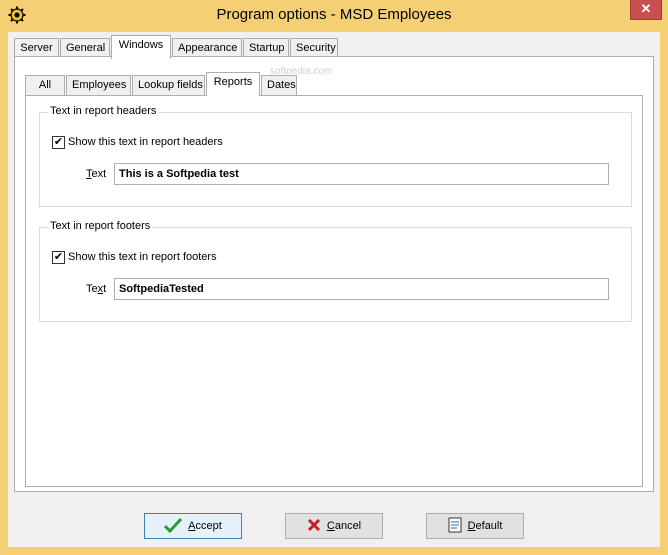 This screenshot has height=555, width=668. What do you see at coordinates (168, 85) in the screenshot?
I see `tab-lookup-fields: Lookup fields` at bounding box center [168, 85].